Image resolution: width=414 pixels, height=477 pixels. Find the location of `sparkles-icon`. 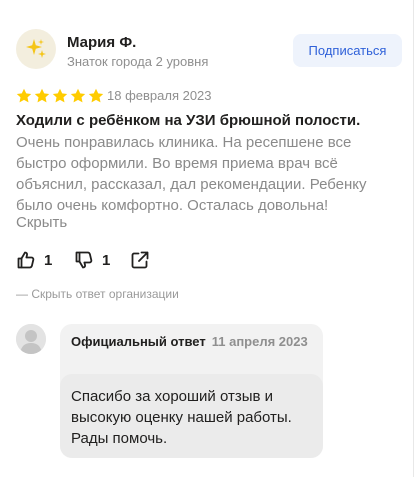

sparkles-icon is located at coordinates (36, 48).